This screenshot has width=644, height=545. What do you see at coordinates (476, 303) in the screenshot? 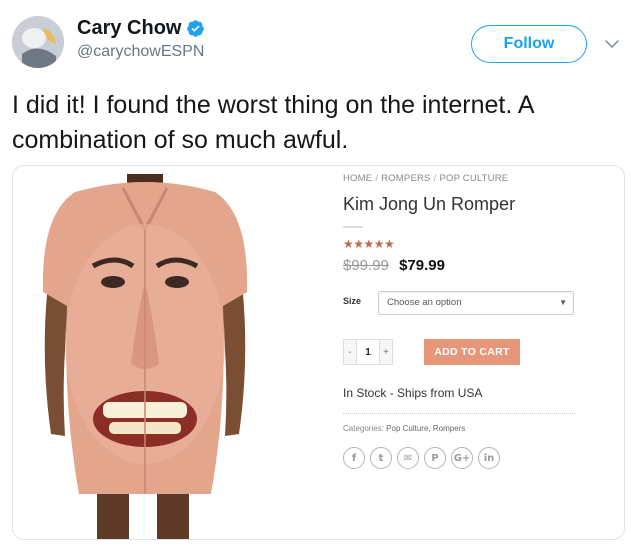
I see `size-select: Choose an option ▼` at bounding box center [476, 303].